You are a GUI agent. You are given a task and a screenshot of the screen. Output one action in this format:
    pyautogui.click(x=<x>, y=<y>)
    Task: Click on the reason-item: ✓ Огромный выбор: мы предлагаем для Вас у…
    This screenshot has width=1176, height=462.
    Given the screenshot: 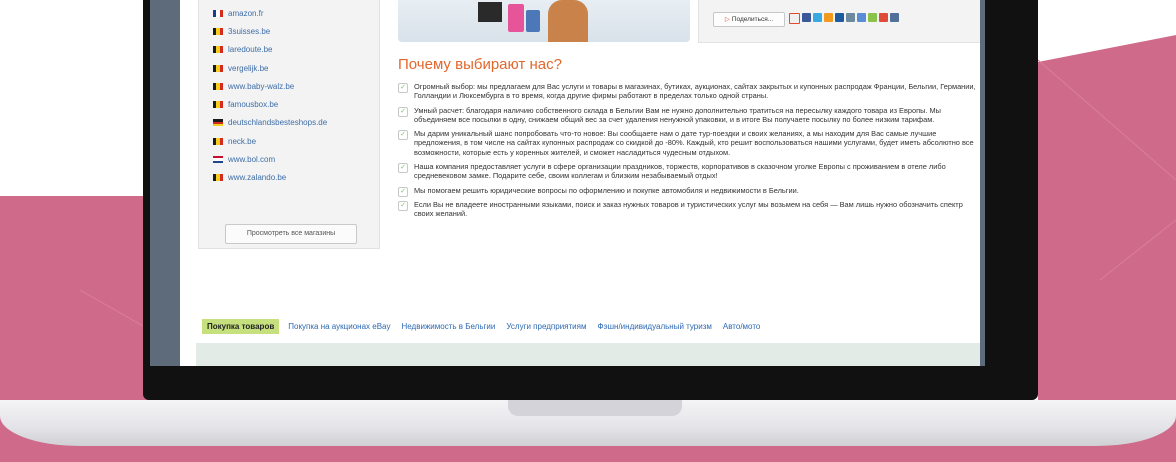 What is the action you would take?
    pyautogui.click(x=689, y=91)
    